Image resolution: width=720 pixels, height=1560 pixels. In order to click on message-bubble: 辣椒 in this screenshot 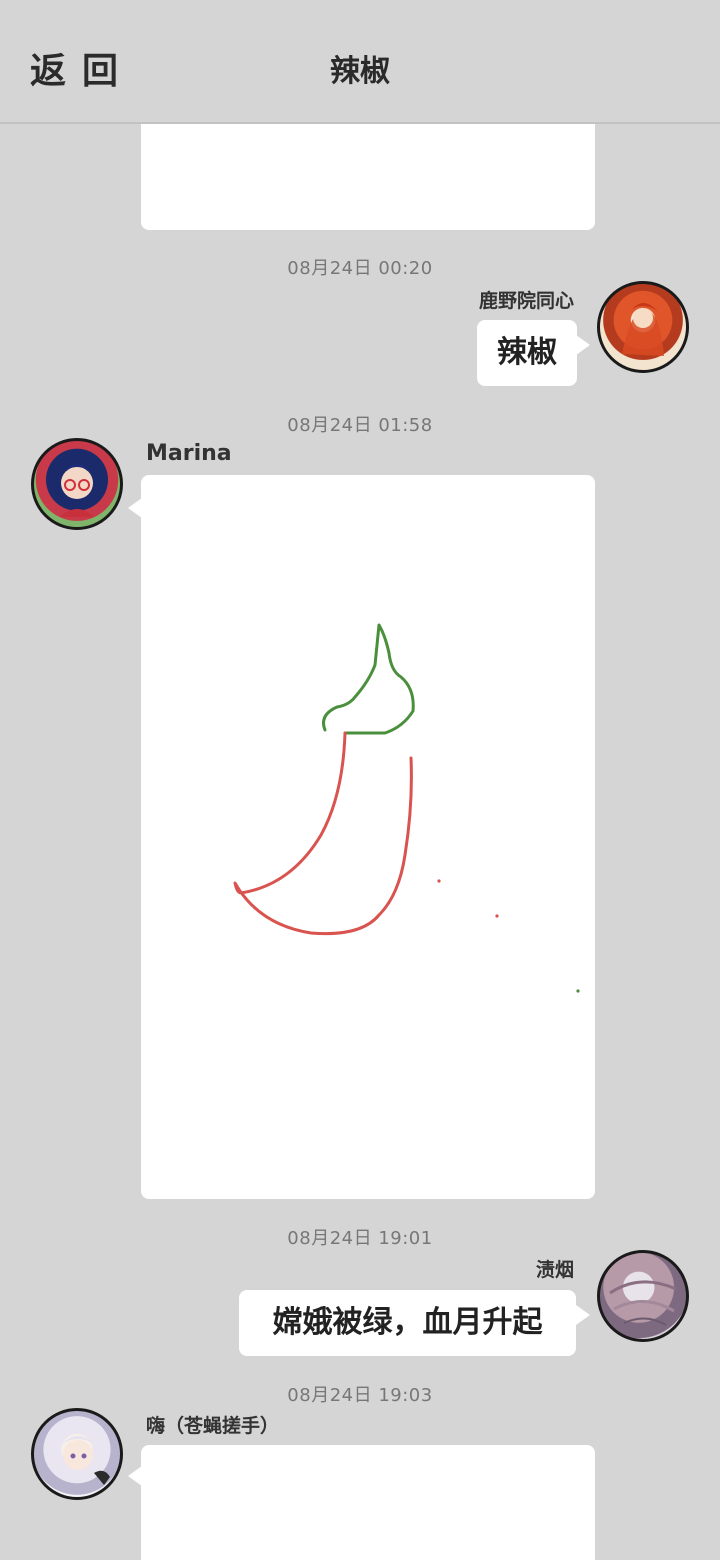, I will do `click(527, 353)`.